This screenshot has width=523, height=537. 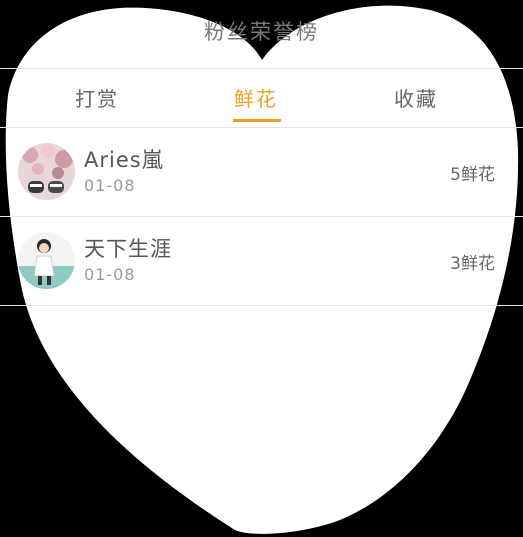 I want to click on avatar-cherry-blossom-sneakers-icon, so click(x=46, y=171).